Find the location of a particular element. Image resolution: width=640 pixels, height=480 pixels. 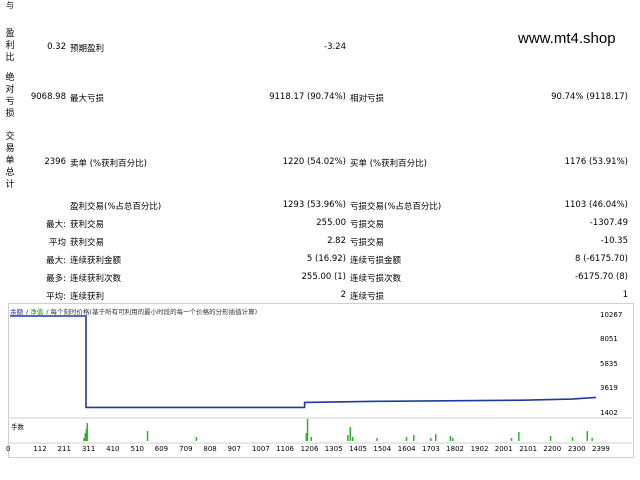

x-tick-label: 2001 is located at coordinates (503, 449).